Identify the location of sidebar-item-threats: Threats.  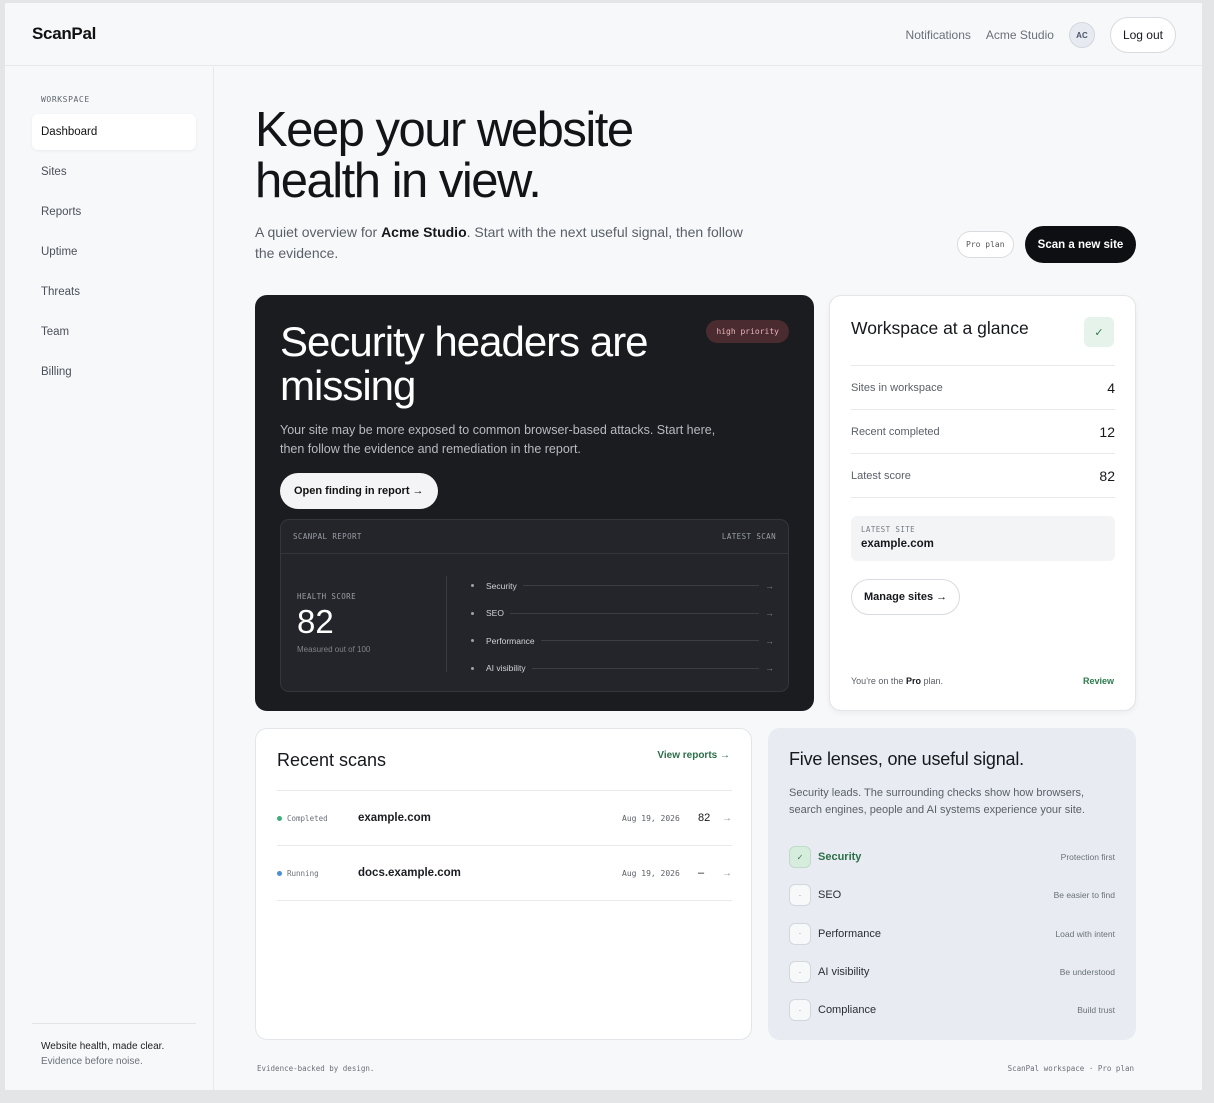
(114, 292).